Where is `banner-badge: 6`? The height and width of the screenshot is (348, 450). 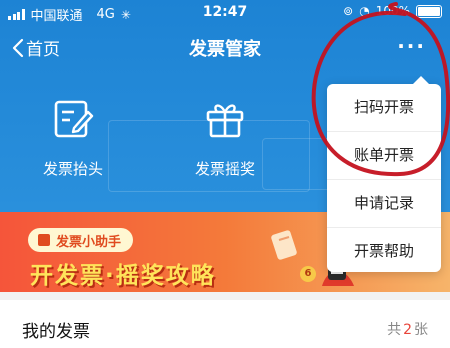
banner-badge: 6 is located at coordinates (308, 274).